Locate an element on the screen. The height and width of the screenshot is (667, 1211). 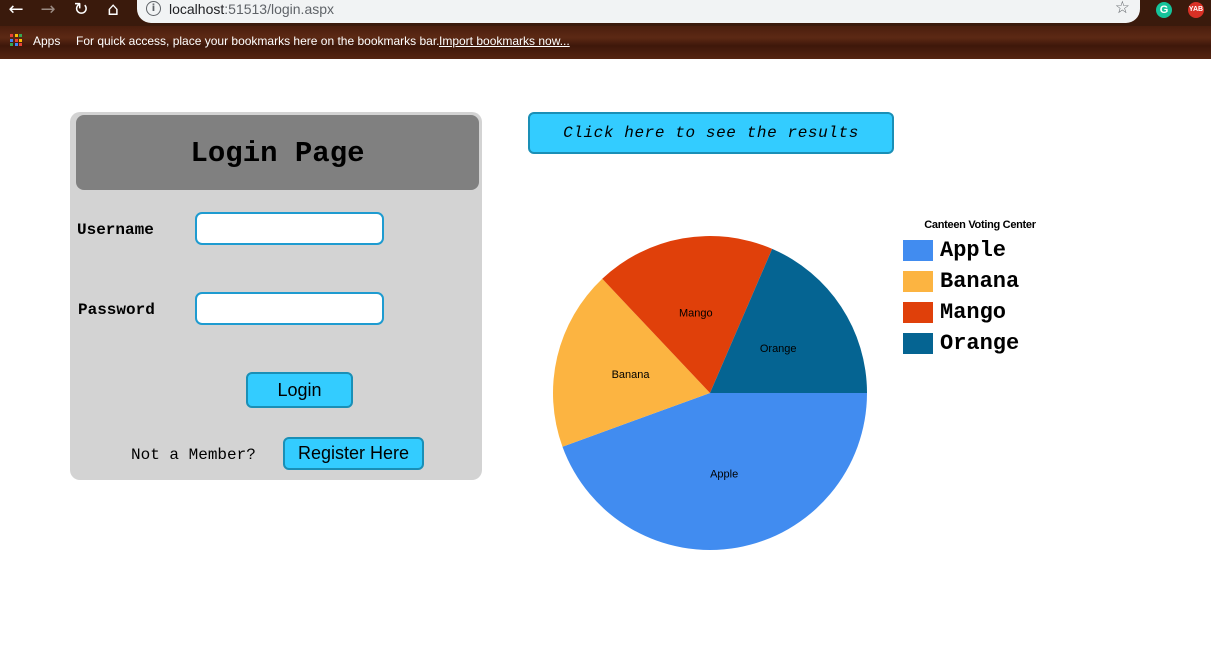
register-button: Register Here is located at coordinates (353, 453).